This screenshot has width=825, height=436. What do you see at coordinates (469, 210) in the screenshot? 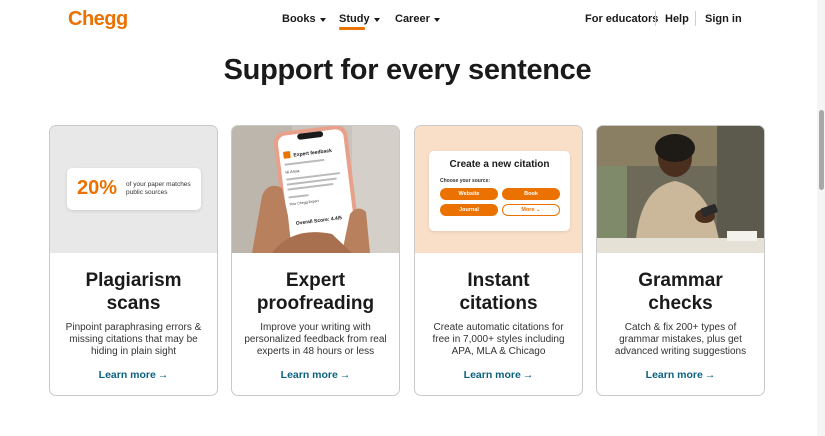
I see `source-journal-button: Journal` at bounding box center [469, 210].